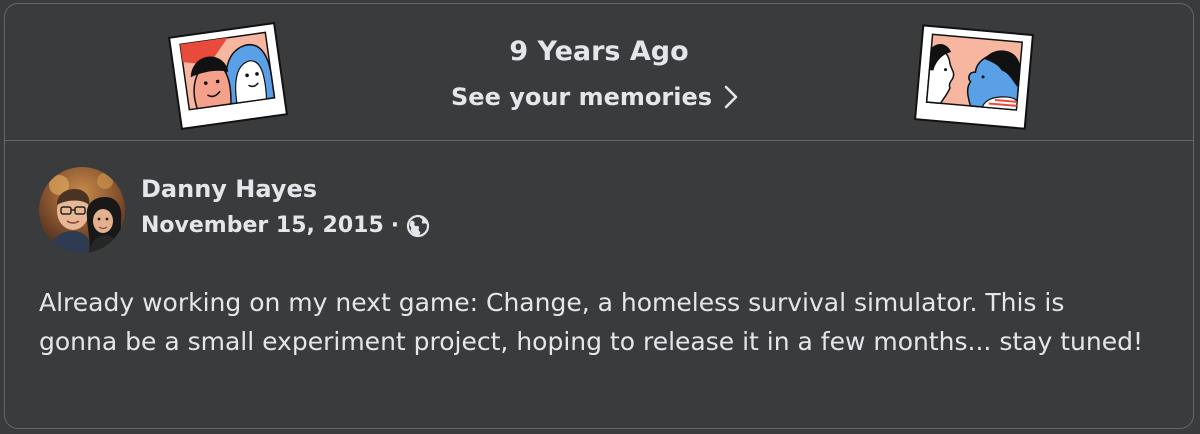 The image size is (1200, 434). I want to click on memories-illustration-right, so click(973, 77).